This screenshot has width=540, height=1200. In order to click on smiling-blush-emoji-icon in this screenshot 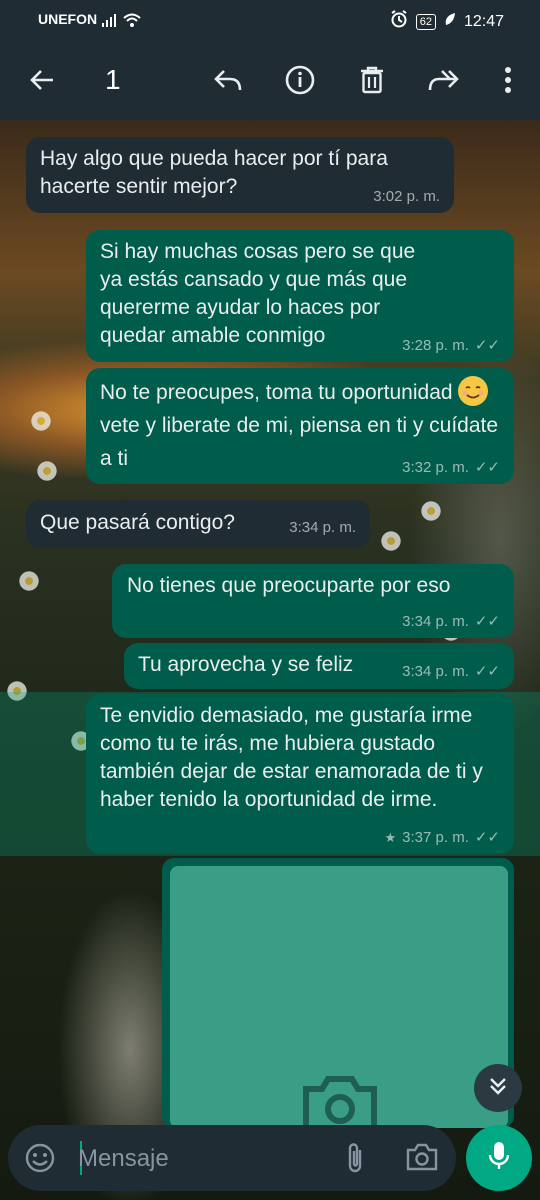, I will do `click(473, 391)`.